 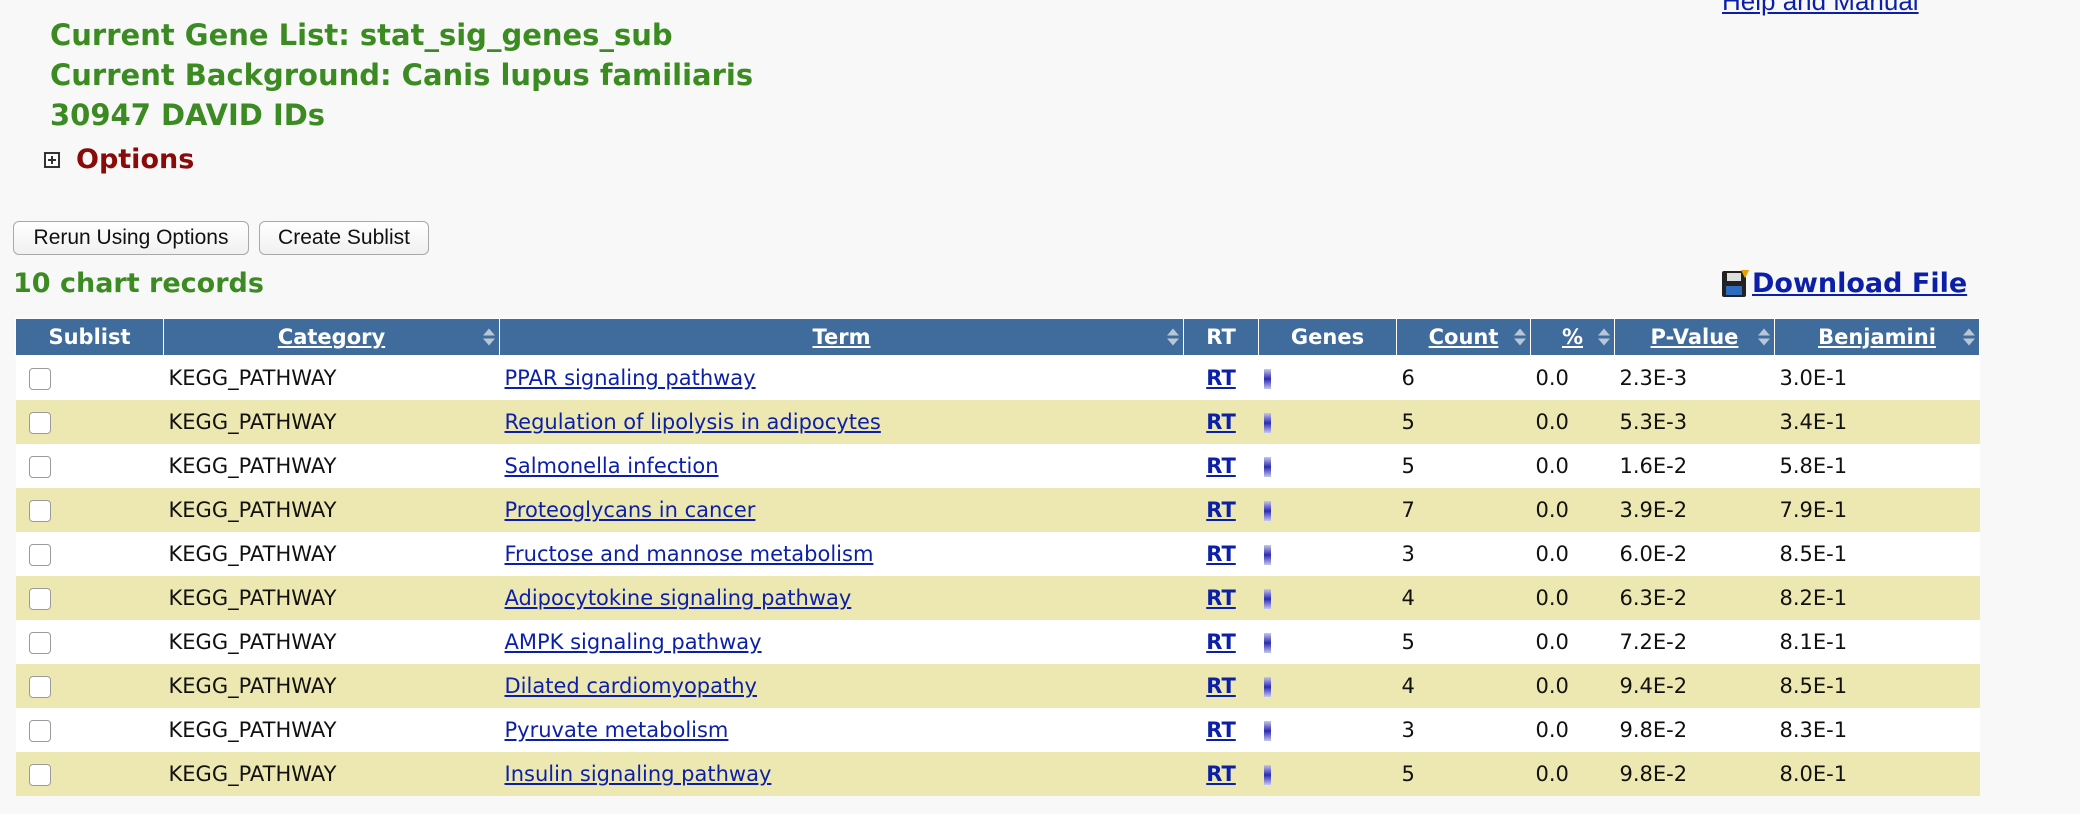 I want to click on benjamini-cell: 7.9E-1, so click(x=1877, y=510).